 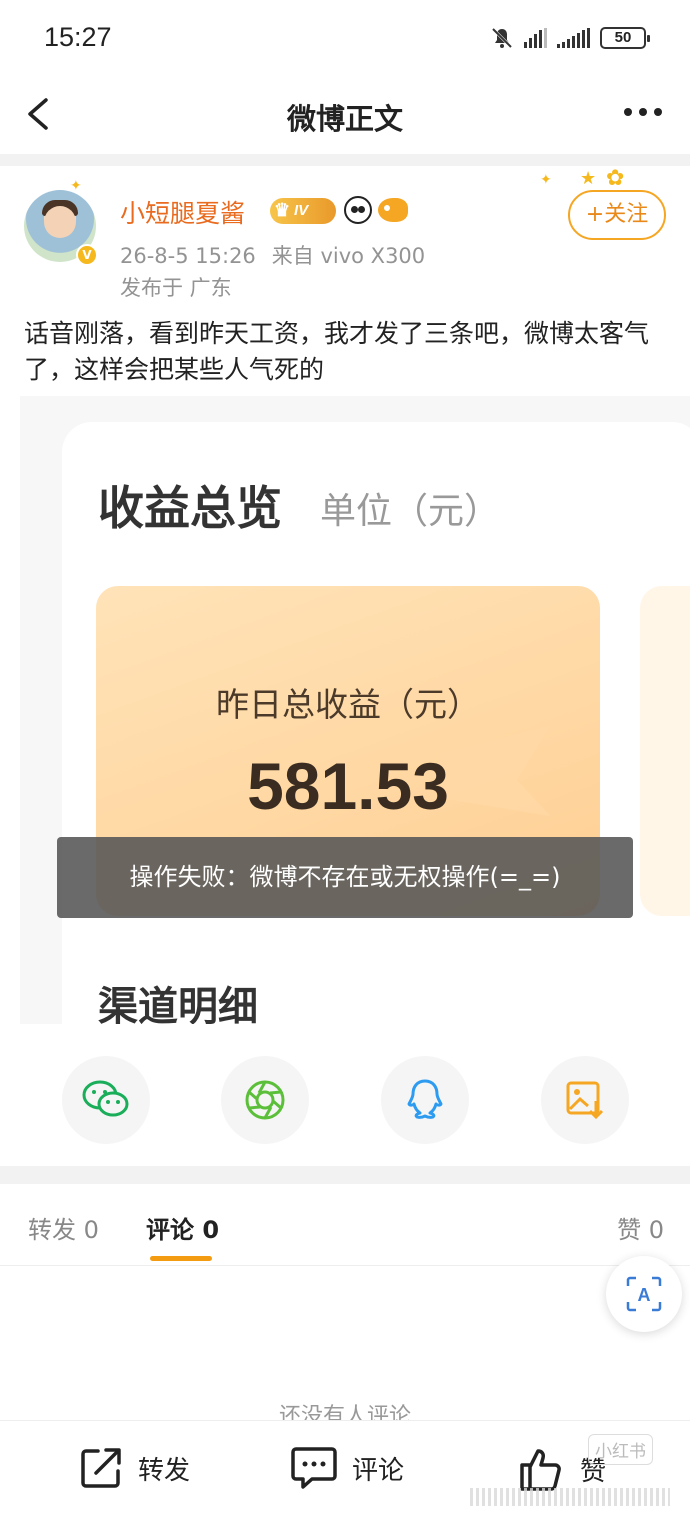 I want to click on post-date: 26-8-5 15:26, so click(x=188, y=256).